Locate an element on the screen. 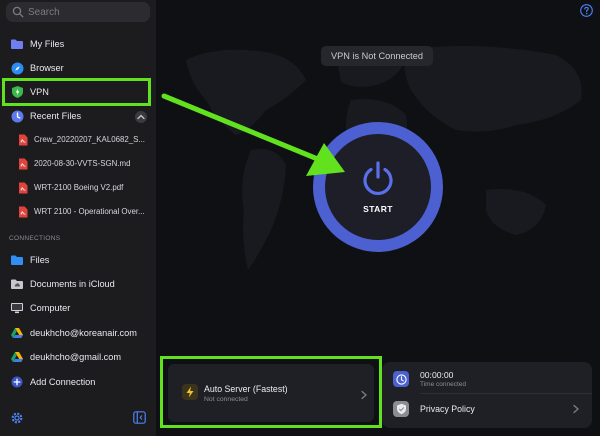 The width and height of the screenshot is (600, 436). chevron-up-icon is located at coordinates (141, 117).